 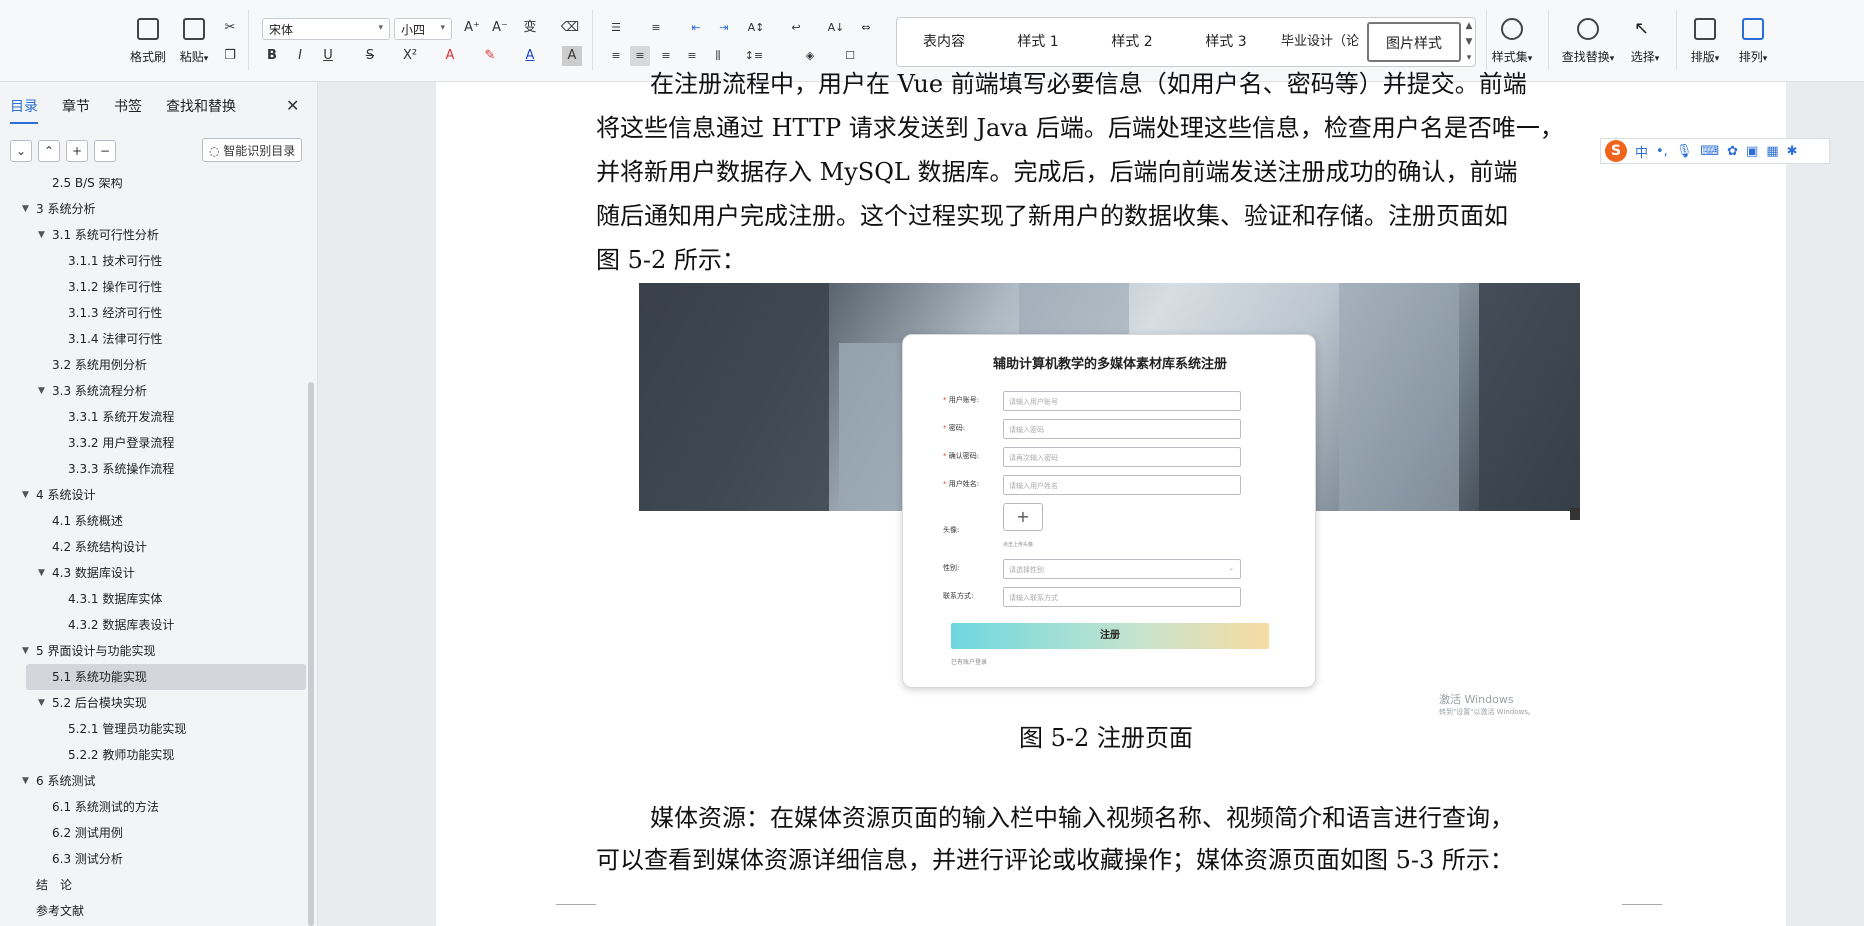 What do you see at coordinates (1023, 517) in the screenshot?
I see `avatar-upload: +` at bounding box center [1023, 517].